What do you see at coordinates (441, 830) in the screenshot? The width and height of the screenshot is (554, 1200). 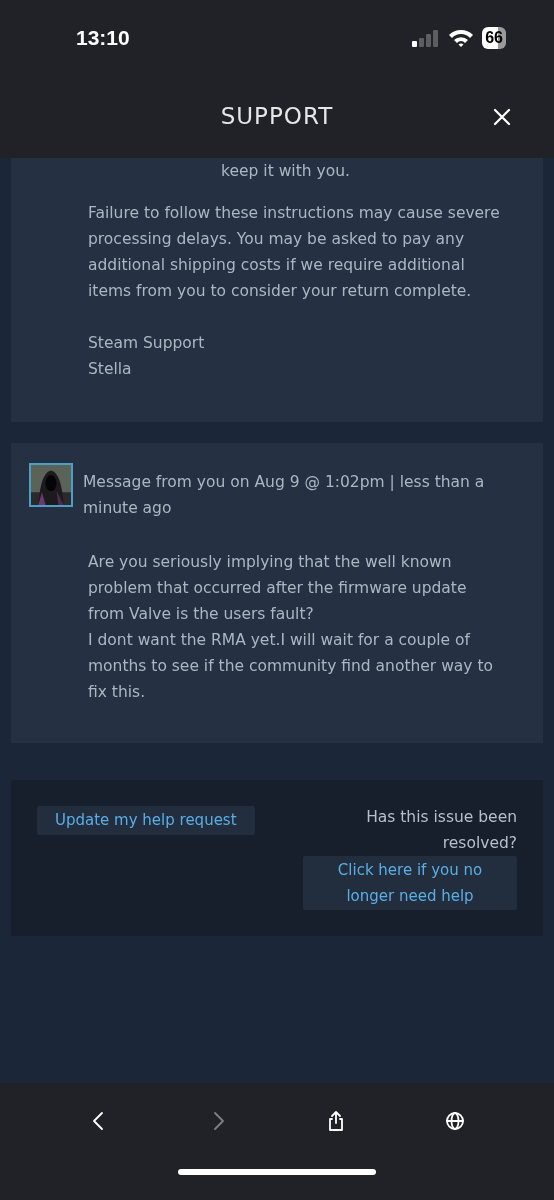 I see `resolved-question: Has this issue been resolved?` at bounding box center [441, 830].